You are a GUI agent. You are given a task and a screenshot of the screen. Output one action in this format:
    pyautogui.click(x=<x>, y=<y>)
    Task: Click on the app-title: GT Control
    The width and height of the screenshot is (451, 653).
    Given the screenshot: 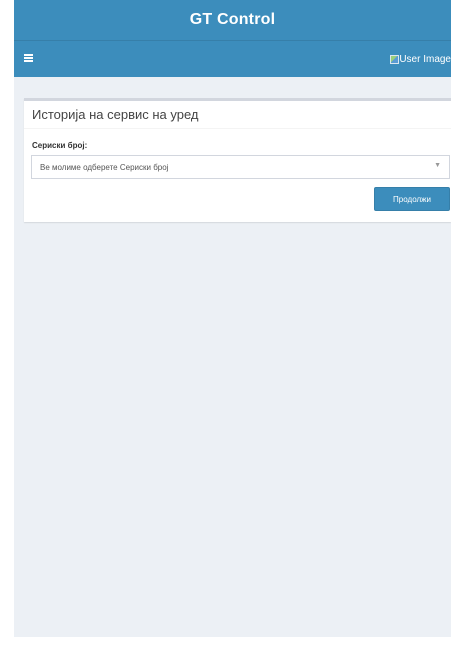 What is the action you would take?
    pyautogui.click(x=232, y=19)
    